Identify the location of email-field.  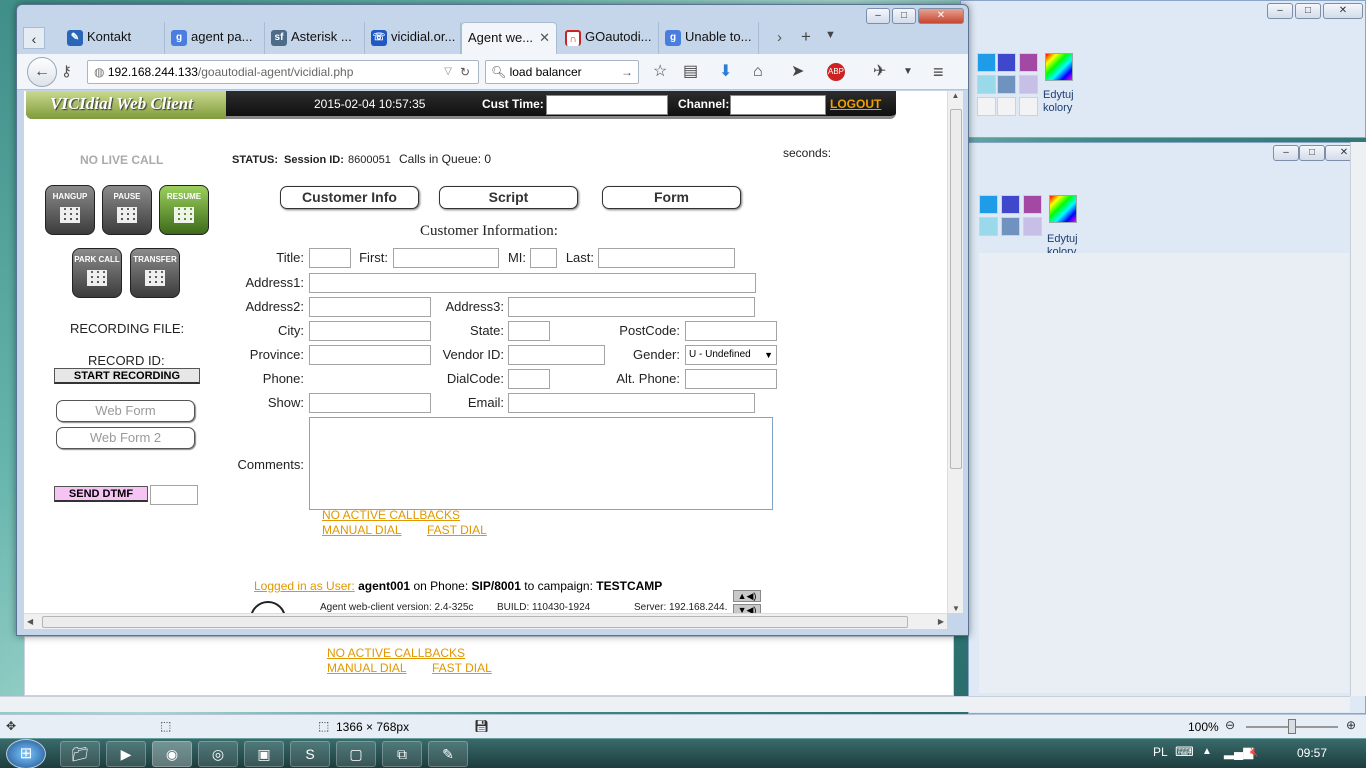
(631, 403).